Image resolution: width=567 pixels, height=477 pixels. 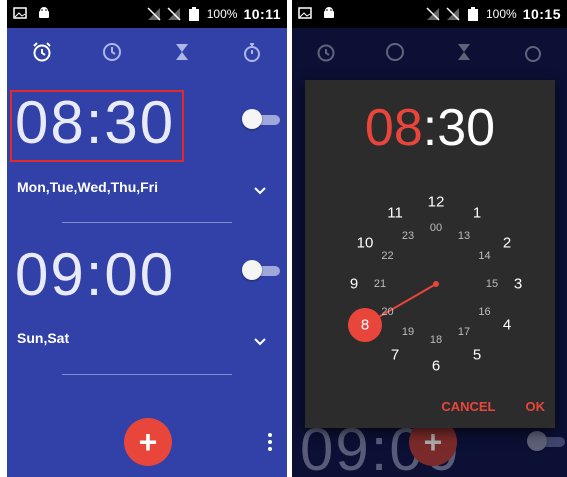 What do you see at coordinates (387, 256) in the screenshot?
I see `clock-hour-22: 22` at bounding box center [387, 256].